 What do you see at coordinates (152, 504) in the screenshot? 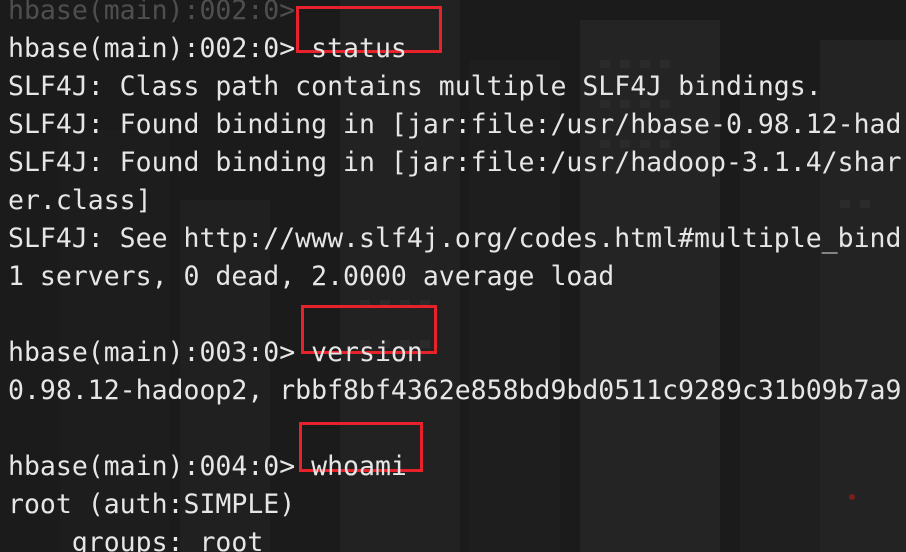
I see `terminal-line-text: root (auth:SIMPLE)` at bounding box center [152, 504].